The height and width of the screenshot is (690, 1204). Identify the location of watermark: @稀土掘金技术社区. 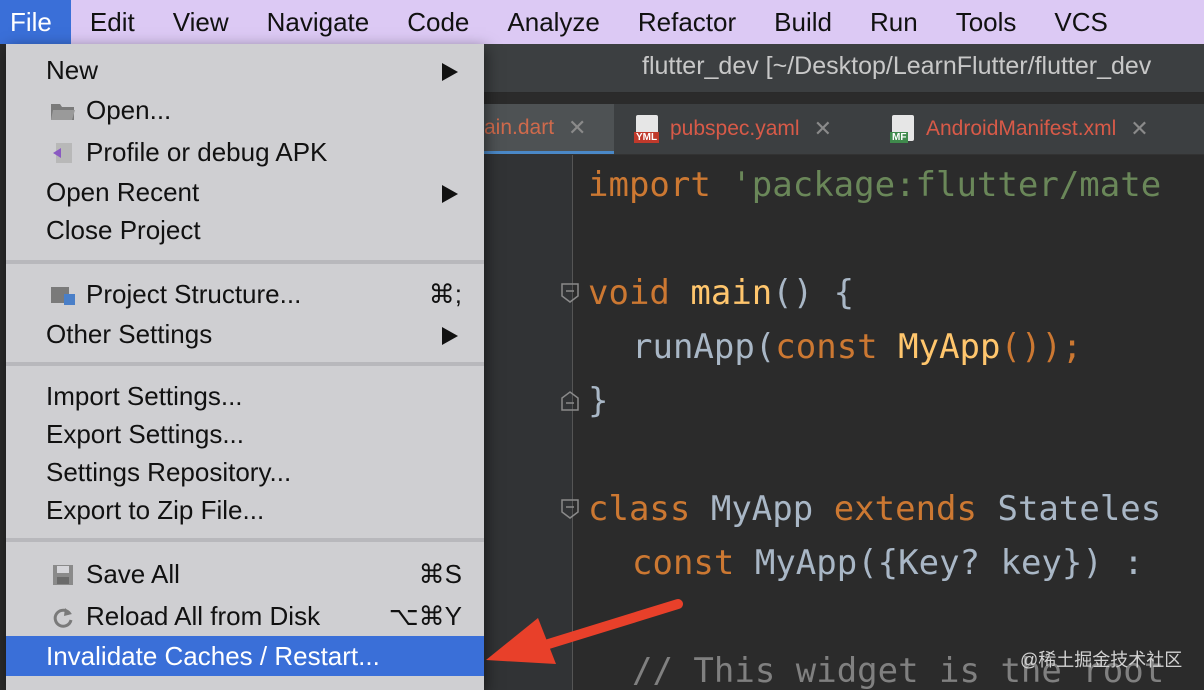
(1101, 660).